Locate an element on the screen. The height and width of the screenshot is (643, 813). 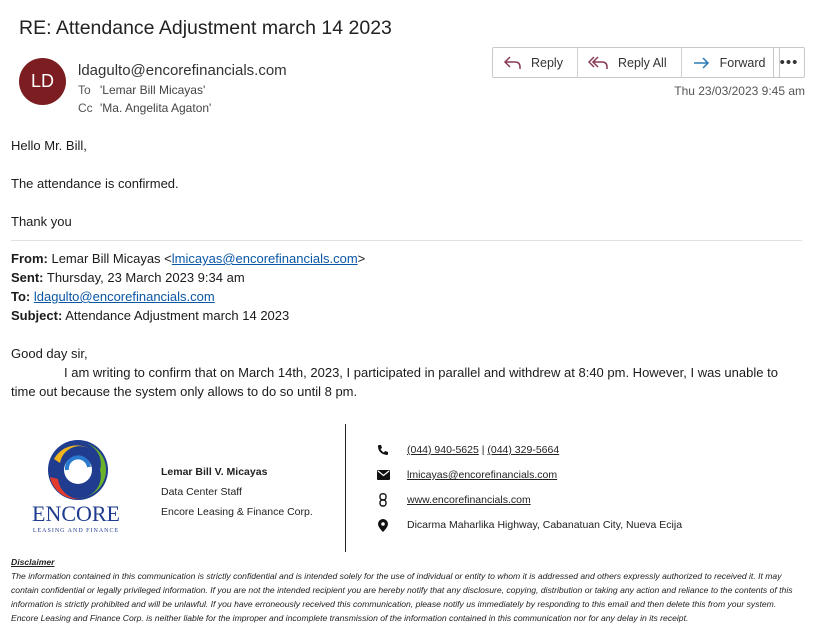
to-quoted-label: To: is located at coordinates (21, 296).